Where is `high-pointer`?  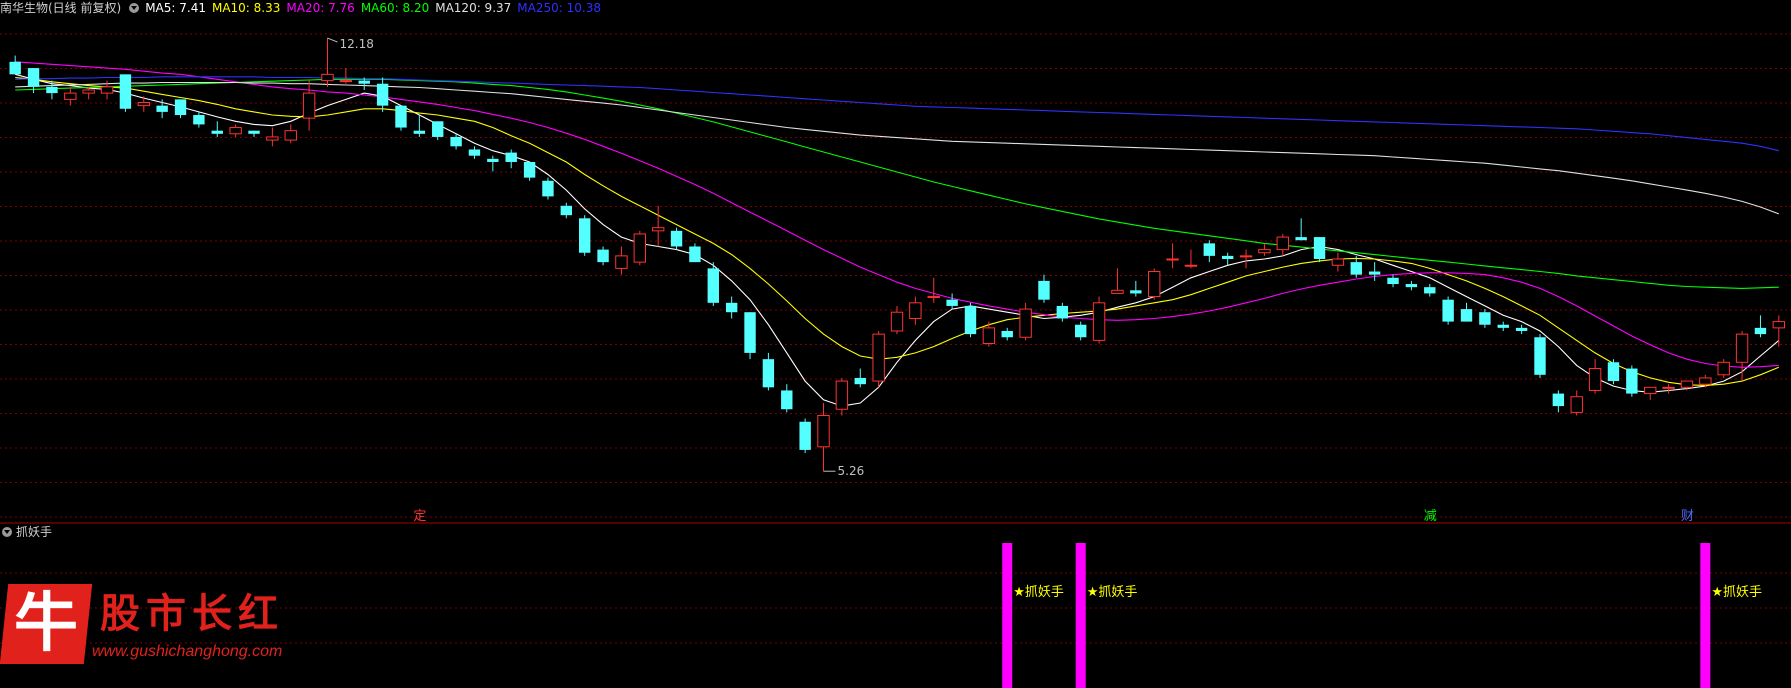
high-pointer is located at coordinates (332, 40).